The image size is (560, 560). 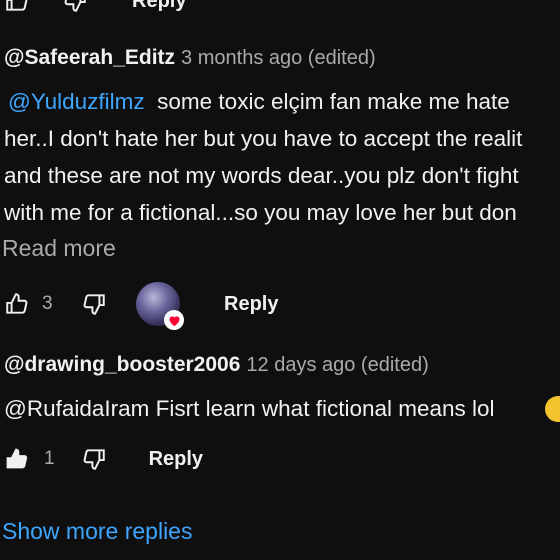 I want to click on like-count: 3, so click(x=47, y=303).